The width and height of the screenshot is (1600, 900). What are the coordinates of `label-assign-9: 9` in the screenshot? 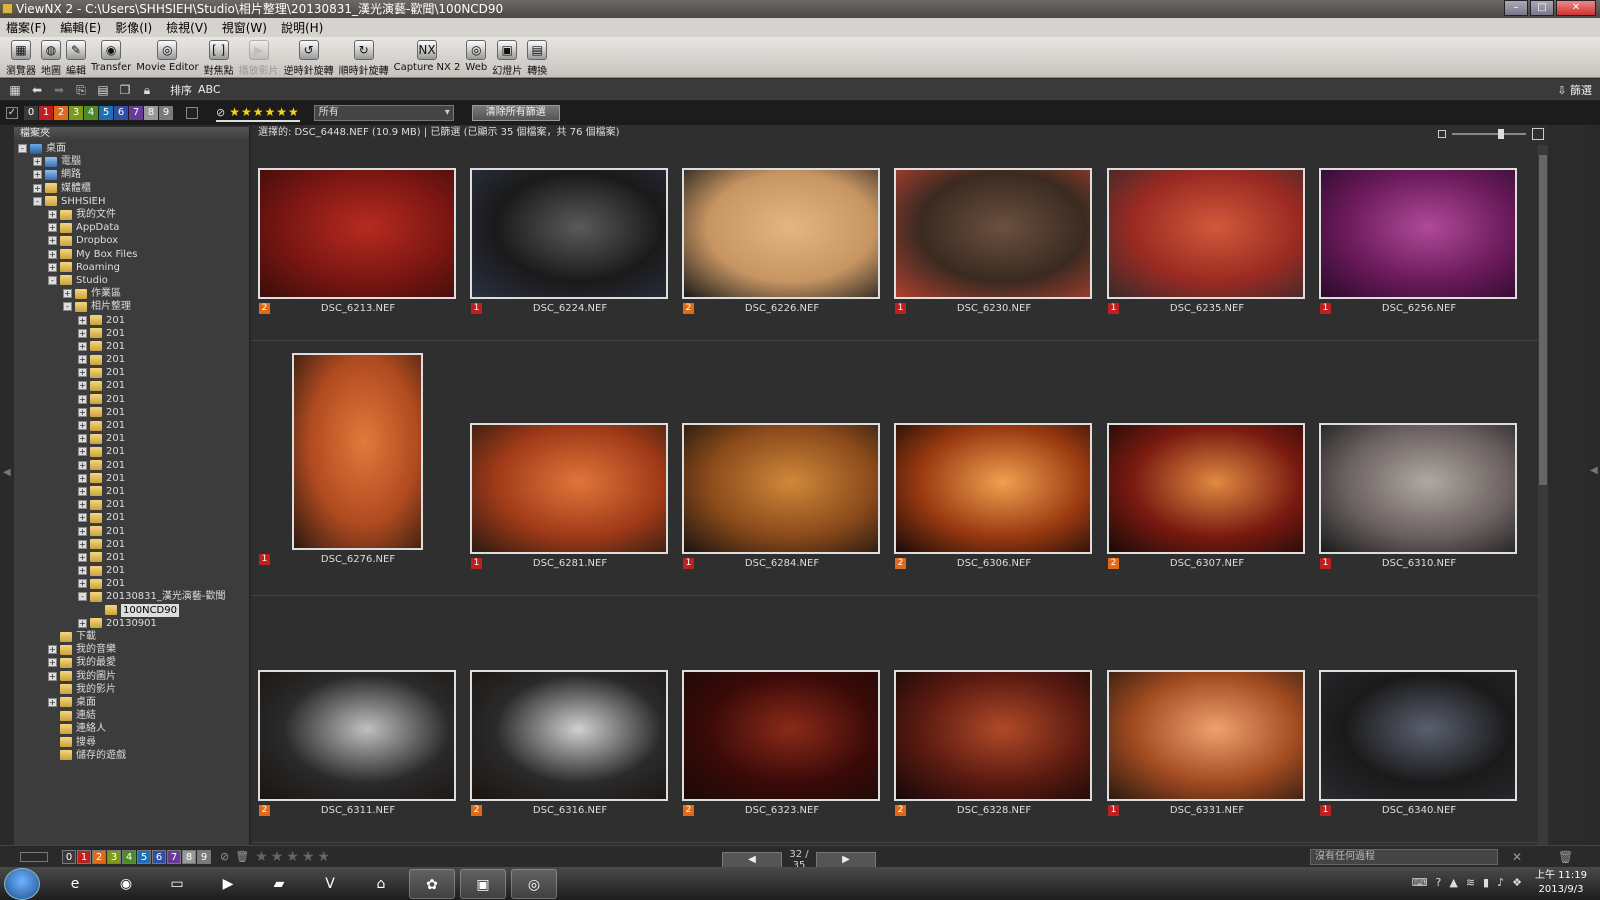 It's located at (204, 856).